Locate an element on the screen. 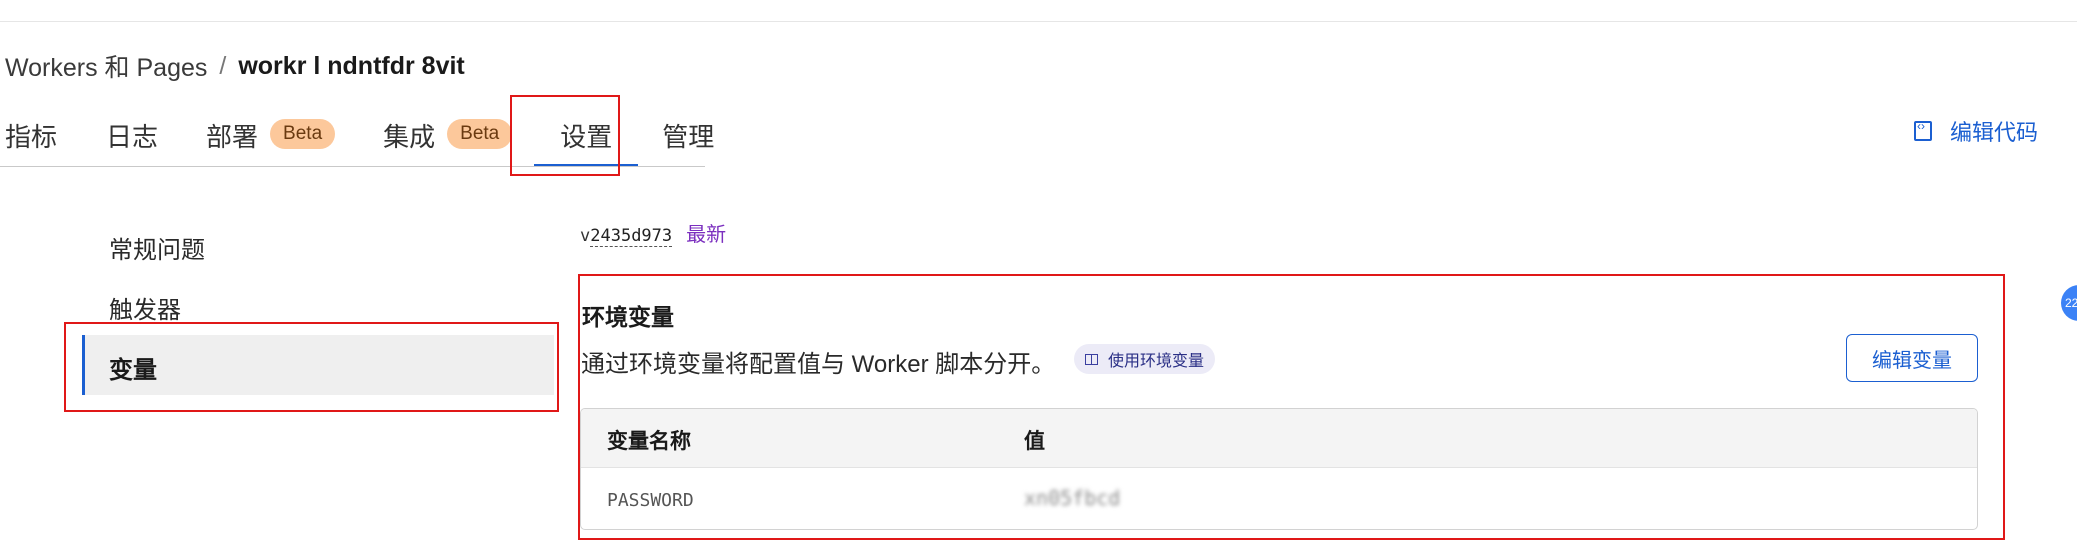 The image size is (2077, 554). highlight-box-variables is located at coordinates (311, 367).